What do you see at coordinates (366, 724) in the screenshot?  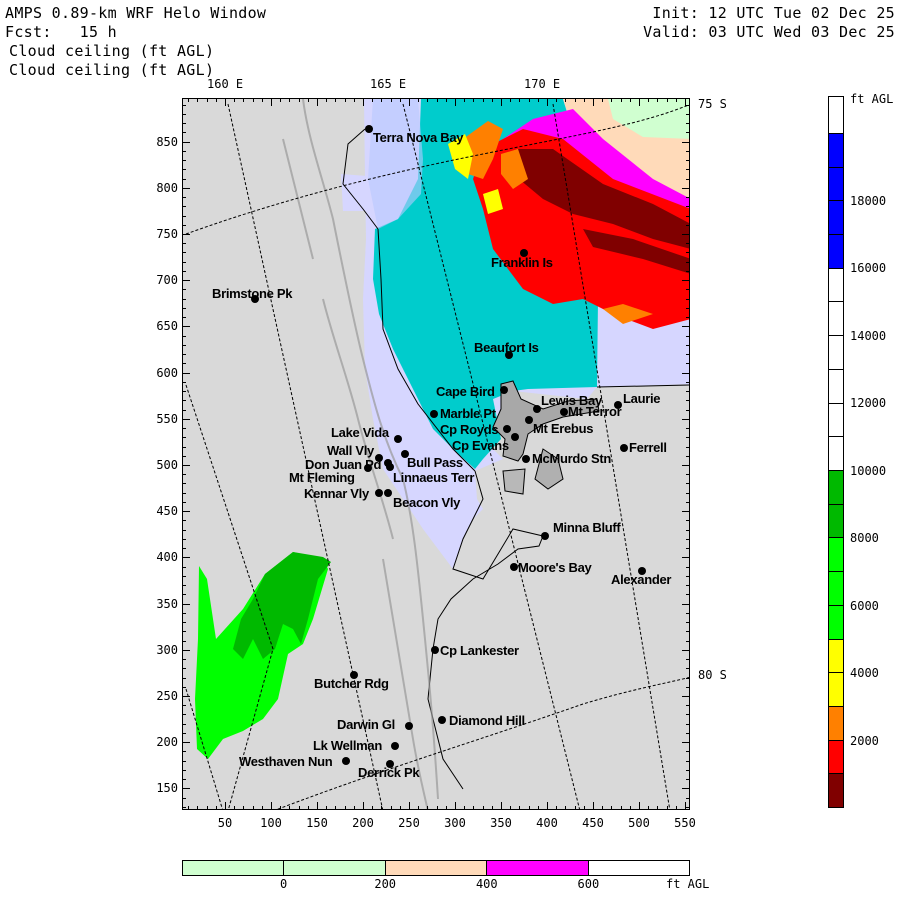 I see `station-label: Darwin Gl` at bounding box center [366, 724].